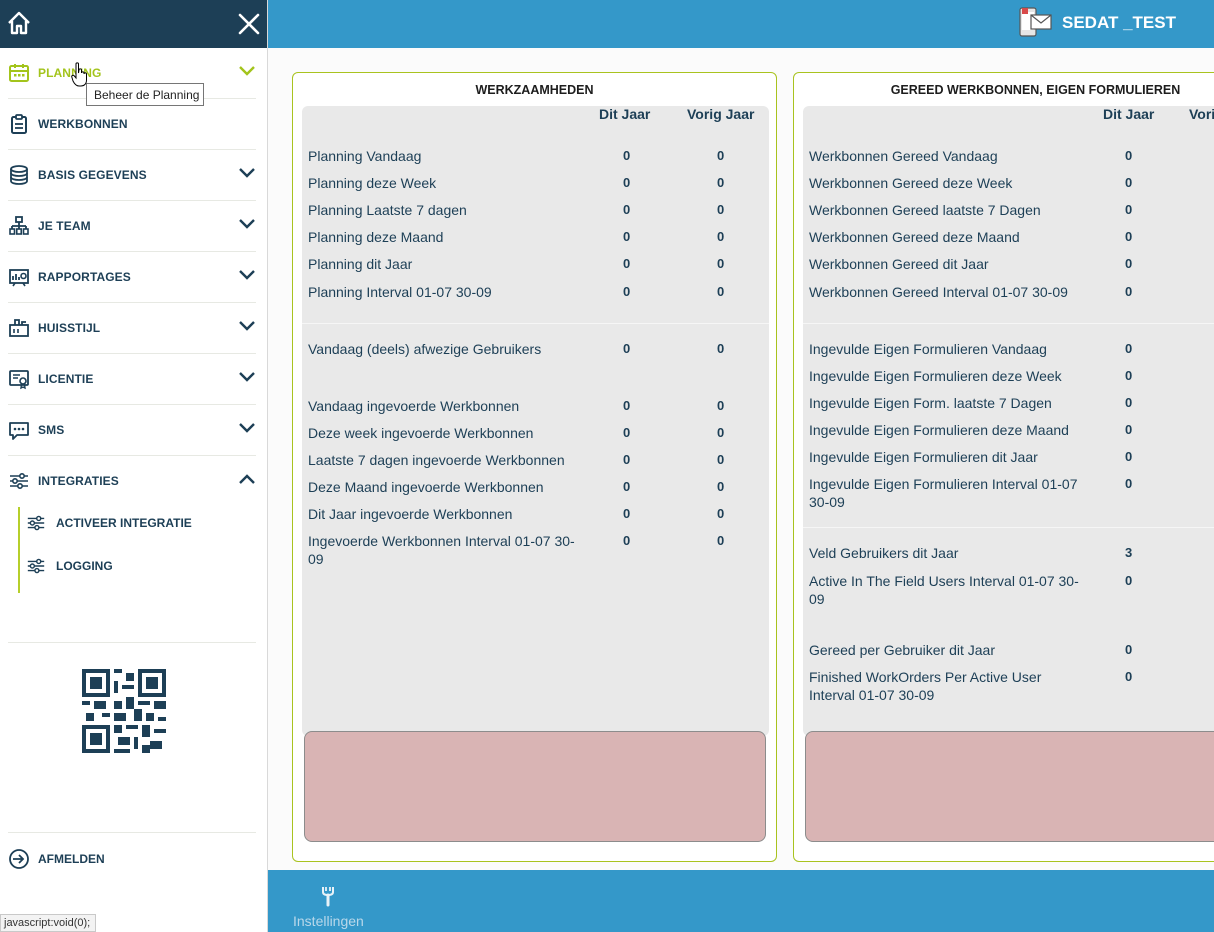  I want to click on sidebar-item-werkbonnen: WERKBONNEN, so click(132, 124).